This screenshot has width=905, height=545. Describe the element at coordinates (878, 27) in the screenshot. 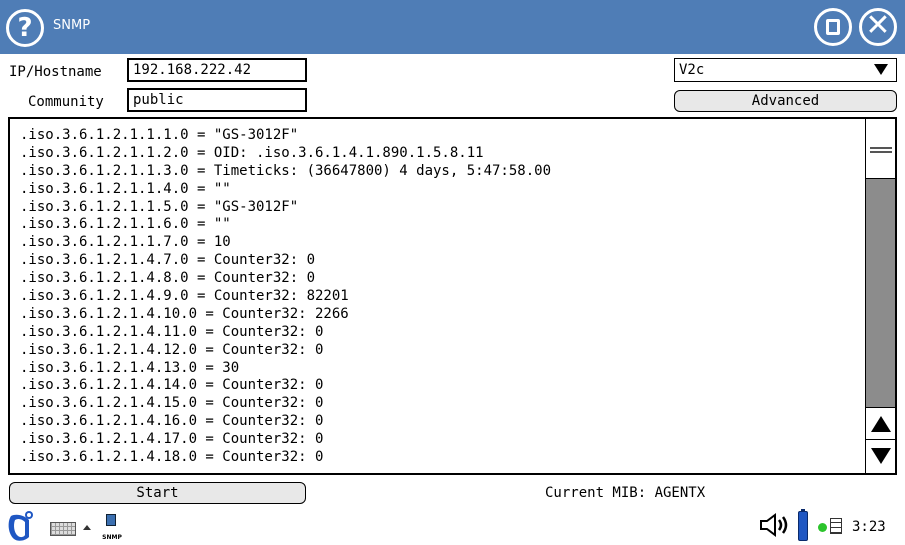

I see `close-button: ✕` at that location.